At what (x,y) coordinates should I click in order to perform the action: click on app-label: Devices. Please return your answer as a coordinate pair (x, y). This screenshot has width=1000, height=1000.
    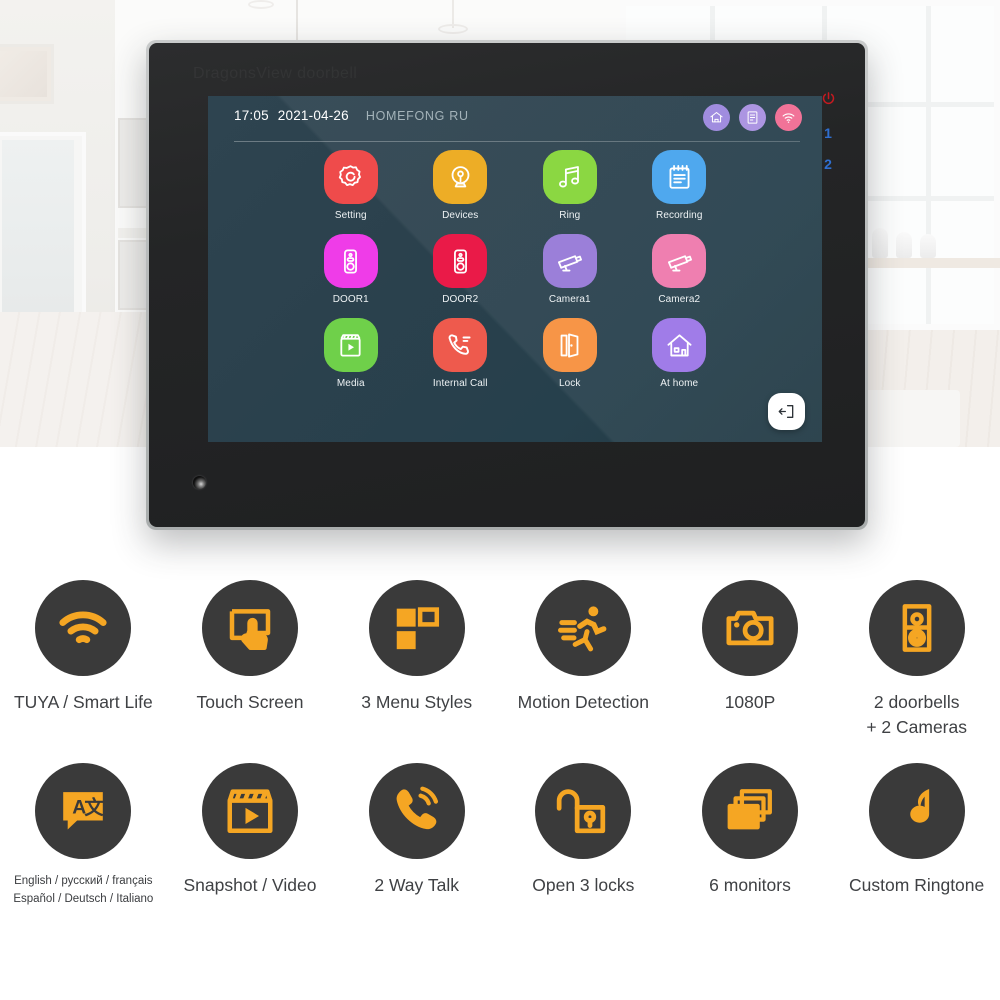
    Looking at the image, I should click on (460, 215).